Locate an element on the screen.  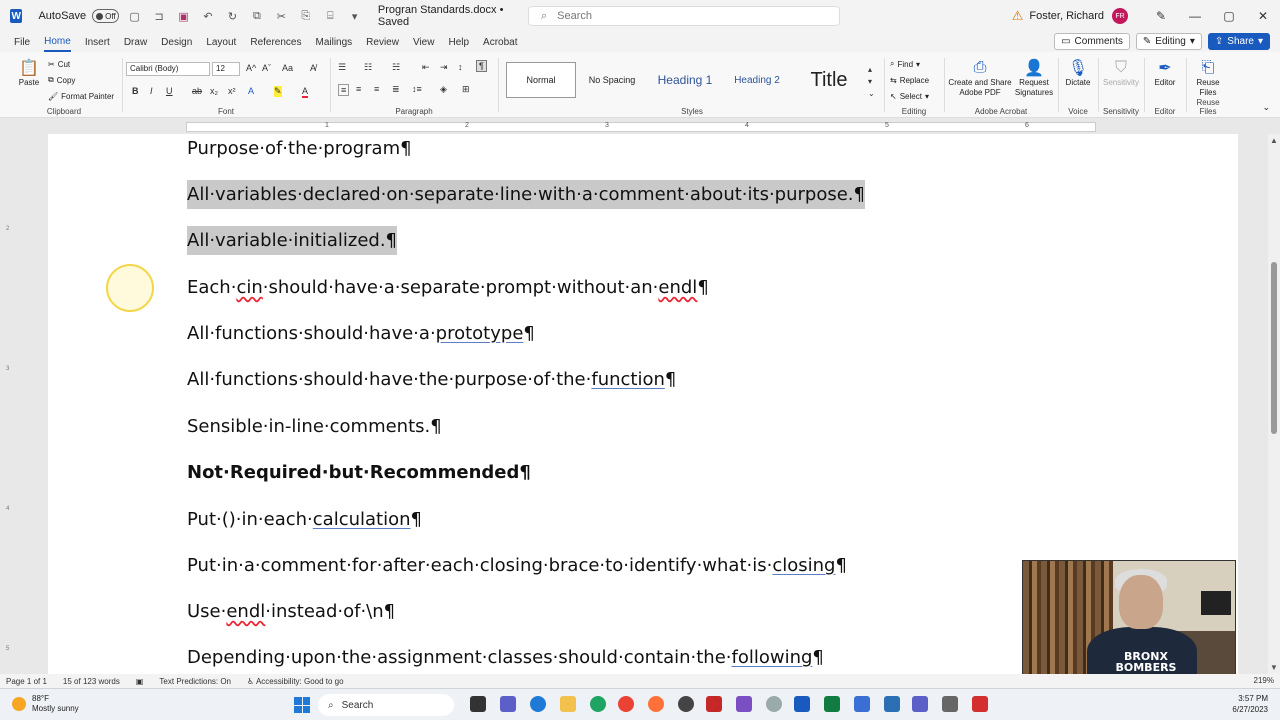
word-taskbar-icon is located at coordinates (802, 704).